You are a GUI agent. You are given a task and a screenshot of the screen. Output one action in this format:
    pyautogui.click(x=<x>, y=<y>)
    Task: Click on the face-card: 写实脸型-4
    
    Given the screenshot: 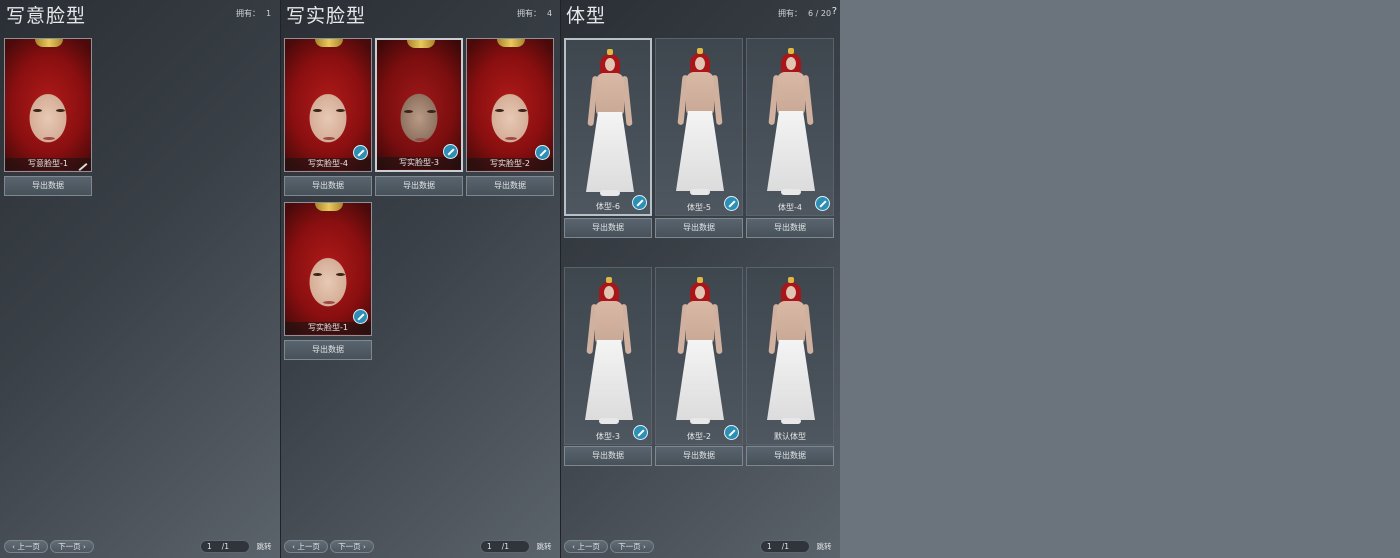 What is the action you would take?
    pyautogui.click(x=328, y=105)
    